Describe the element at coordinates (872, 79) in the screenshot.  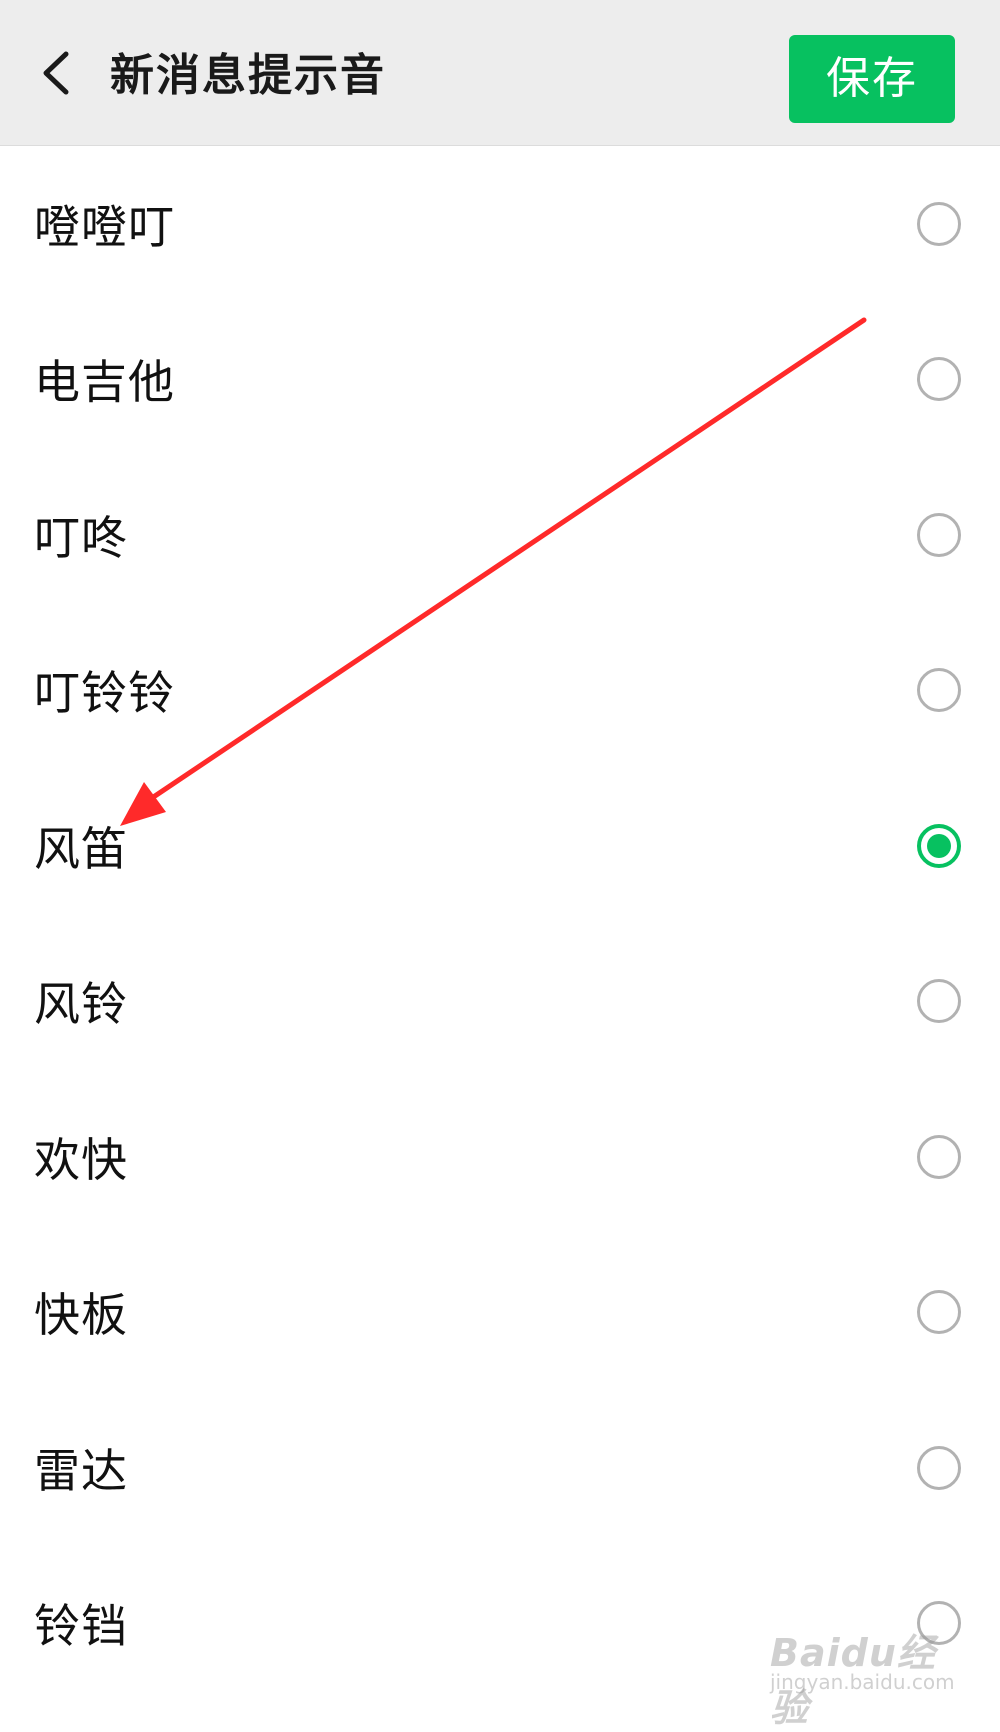
I see `save-button: 保存` at that location.